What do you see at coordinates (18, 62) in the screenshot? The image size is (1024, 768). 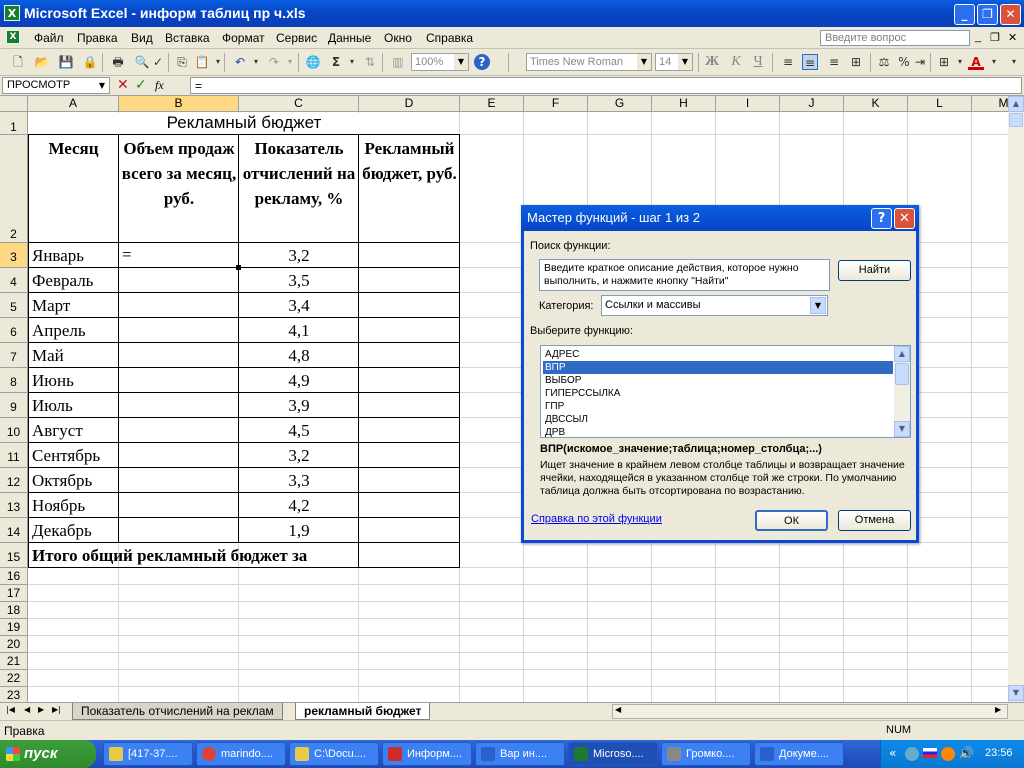 I see `new-file-icon: 🗋` at bounding box center [18, 62].